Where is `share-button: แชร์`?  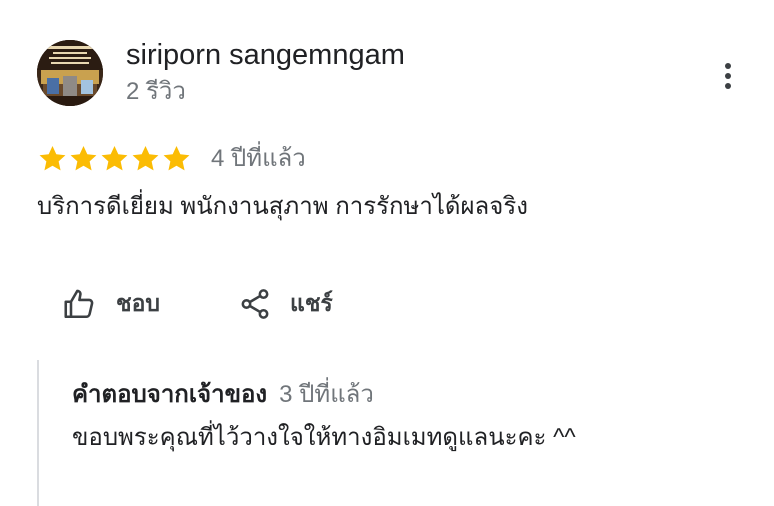
share-button: แชร์ is located at coordinates (285, 304).